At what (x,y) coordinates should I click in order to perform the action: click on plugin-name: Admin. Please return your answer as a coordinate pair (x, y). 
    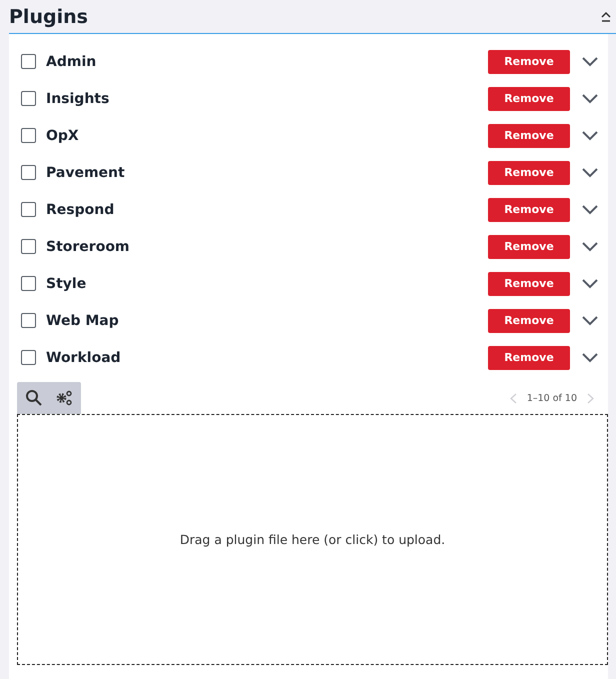
    Looking at the image, I should click on (72, 62).